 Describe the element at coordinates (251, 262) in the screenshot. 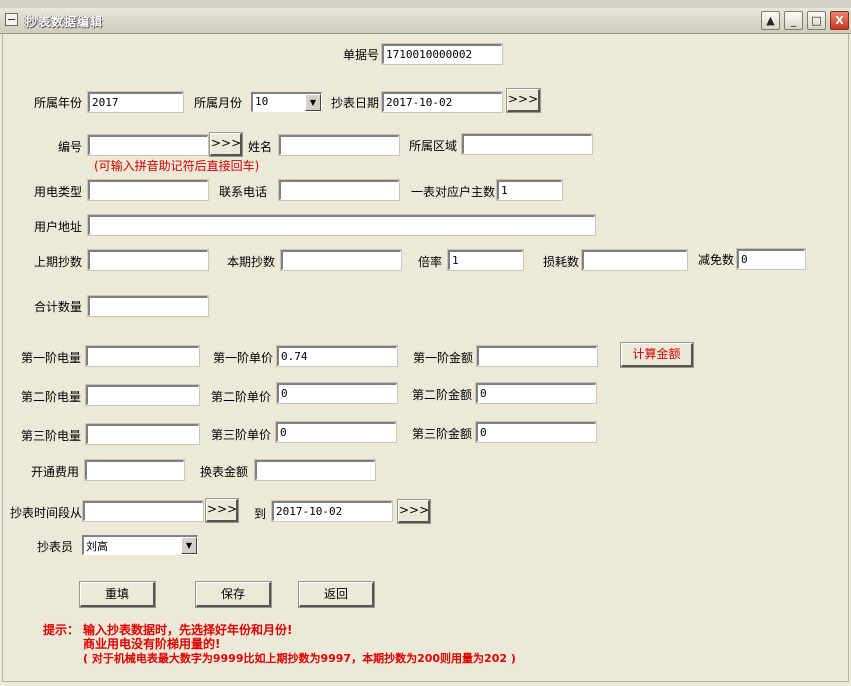

I see `curr-reading-label: 本期抄数` at that location.